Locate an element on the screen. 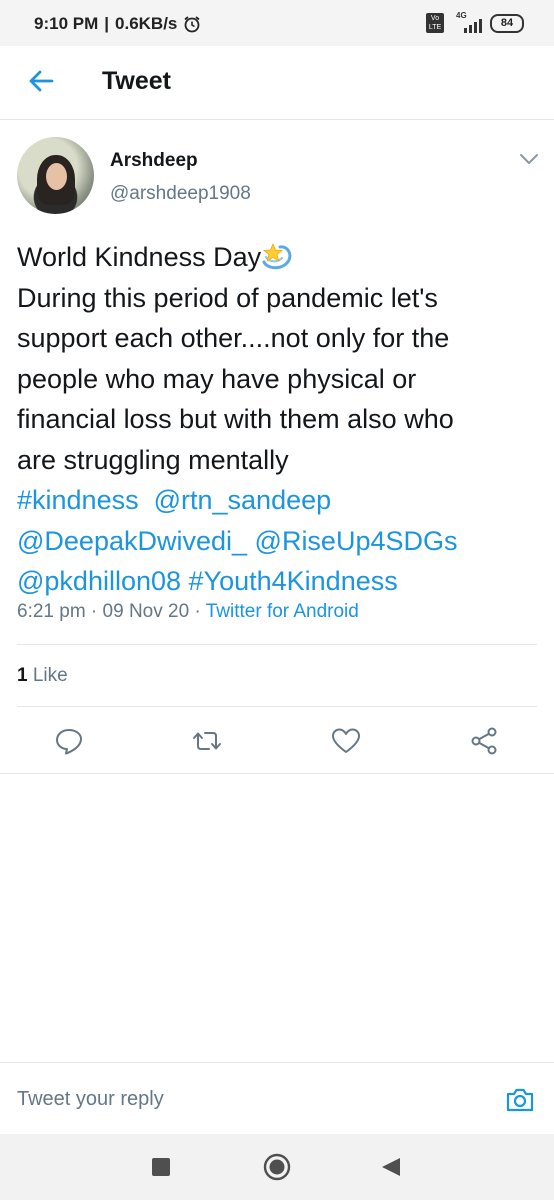  tweet-line: financial loss but with them also who is located at coordinates (235, 419).